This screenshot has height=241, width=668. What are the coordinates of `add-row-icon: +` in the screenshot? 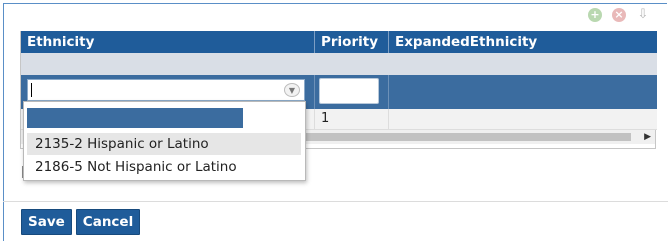 It's located at (595, 15).